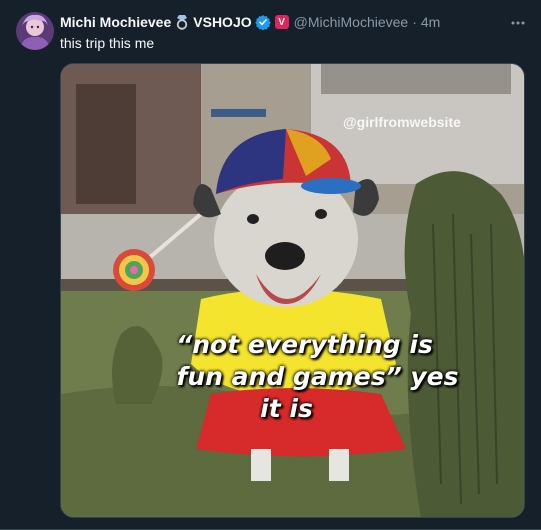  I want to click on user-handle: @MichiMochievee, so click(351, 22).